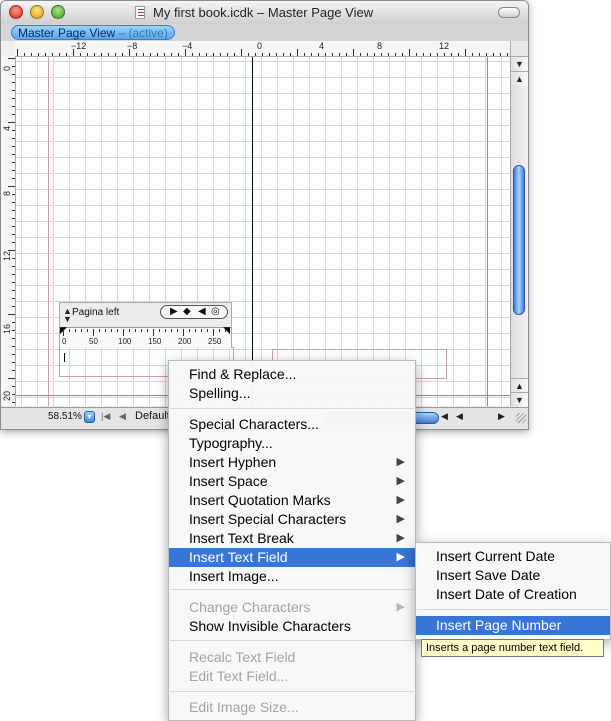  I want to click on align-center-diamond-icon: ◆, so click(187, 312).